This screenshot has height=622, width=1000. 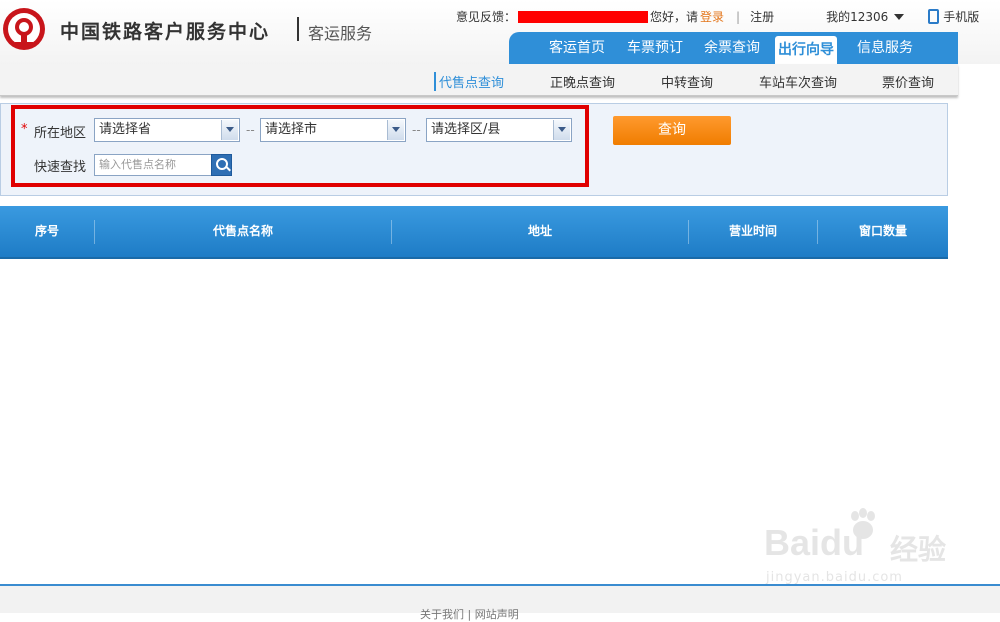 What do you see at coordinates (583, 16) in the screenshot?
I see `redacted-feedback` at bounding box center [583, 16].